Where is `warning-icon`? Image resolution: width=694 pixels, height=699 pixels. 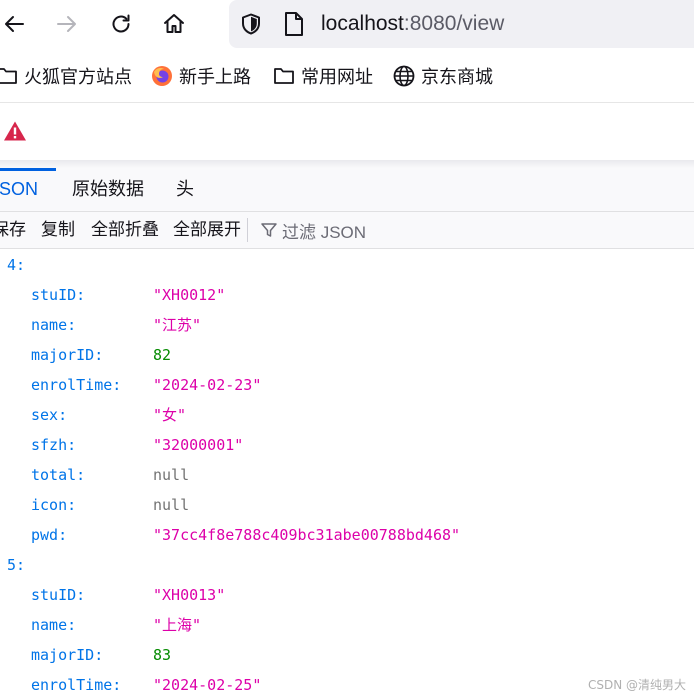
warning-icon is located at coordinates (15, 131).